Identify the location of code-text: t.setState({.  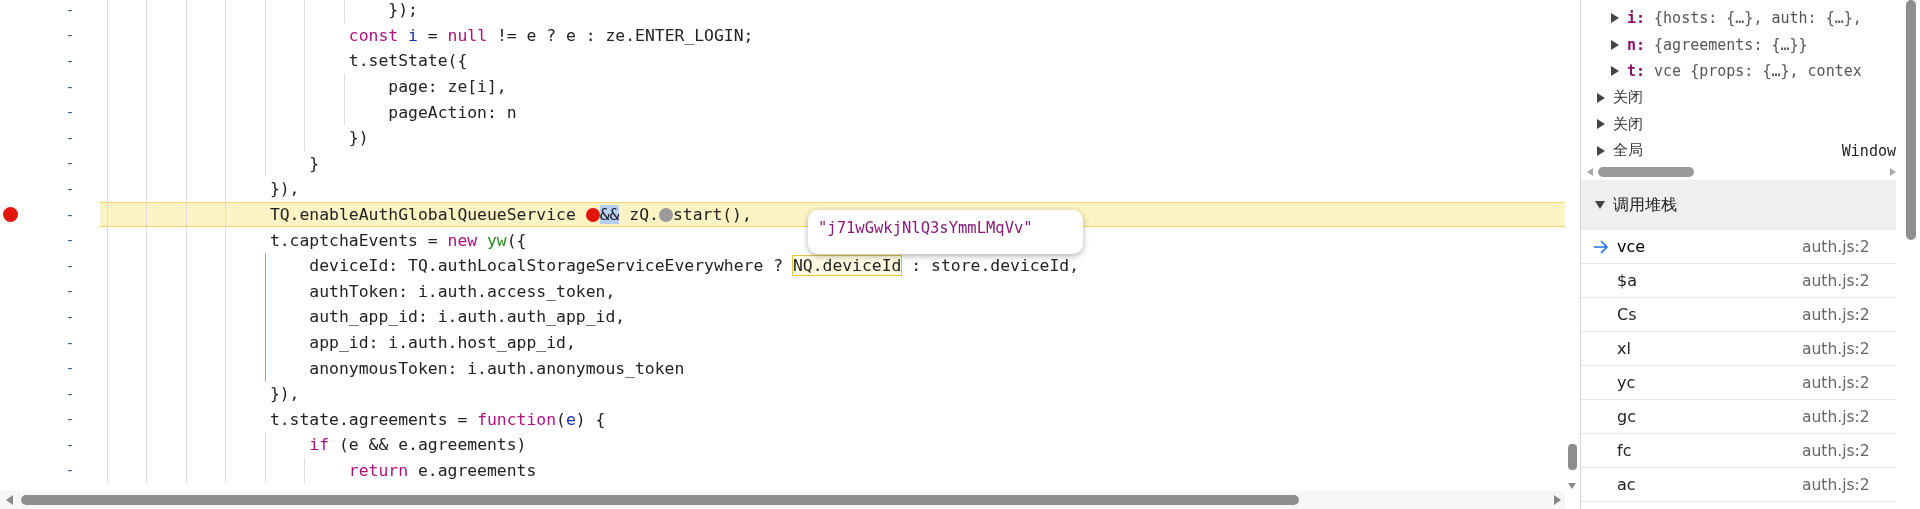
(407, 61).